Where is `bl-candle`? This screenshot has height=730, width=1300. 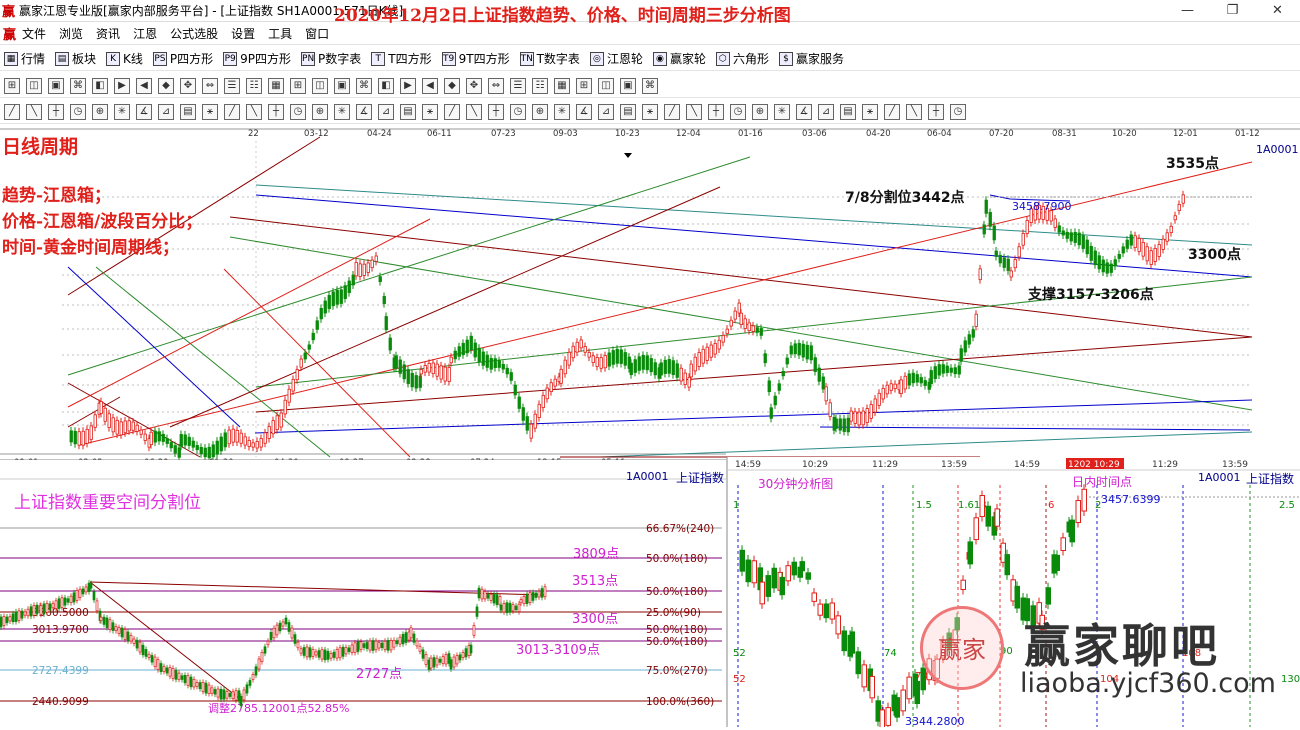
bl-candle is located at coordinates (10, 619).